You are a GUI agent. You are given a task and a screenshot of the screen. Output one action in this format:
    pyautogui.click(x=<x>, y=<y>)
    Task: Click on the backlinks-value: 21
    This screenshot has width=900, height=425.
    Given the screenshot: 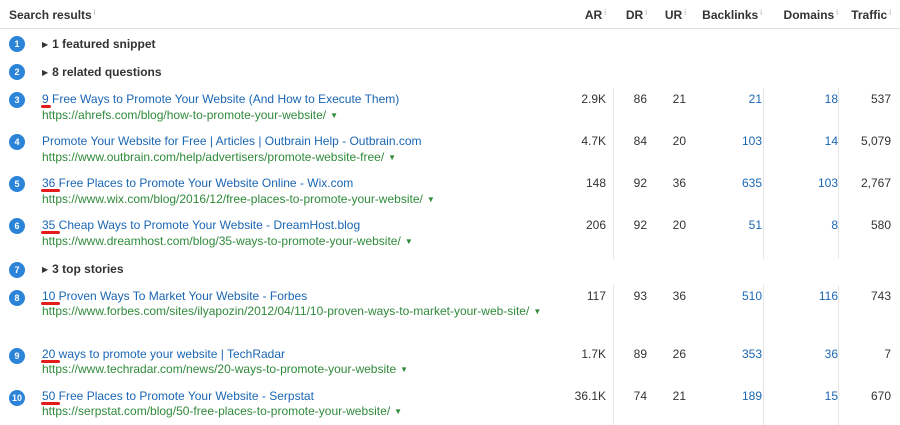 What is the action you would take?
    pyautogui.click(x=755, y=99)
    